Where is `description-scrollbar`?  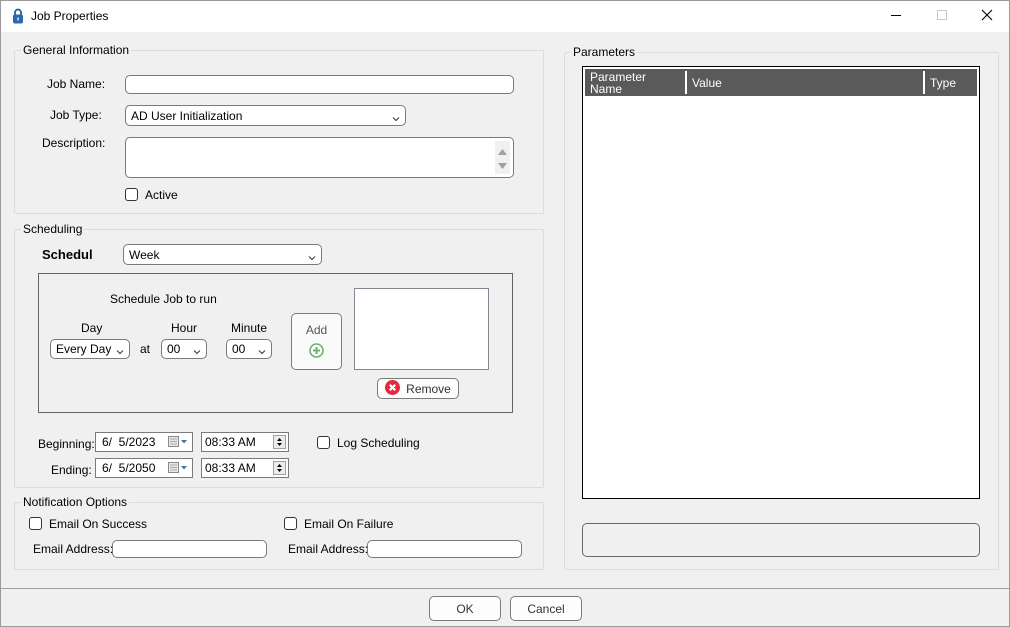 description-scrollbar is located at coordinates (502, 157).